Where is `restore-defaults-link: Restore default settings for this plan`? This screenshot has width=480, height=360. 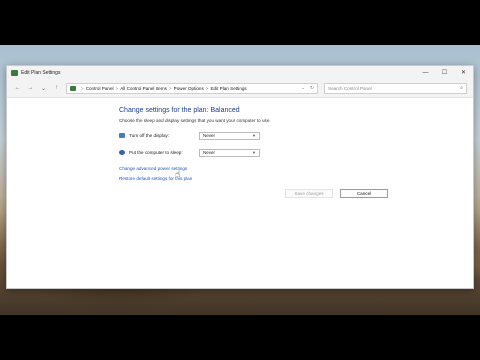
restore-defaults-link: Restore default settings for this plan is located at coordinates (296, 178).